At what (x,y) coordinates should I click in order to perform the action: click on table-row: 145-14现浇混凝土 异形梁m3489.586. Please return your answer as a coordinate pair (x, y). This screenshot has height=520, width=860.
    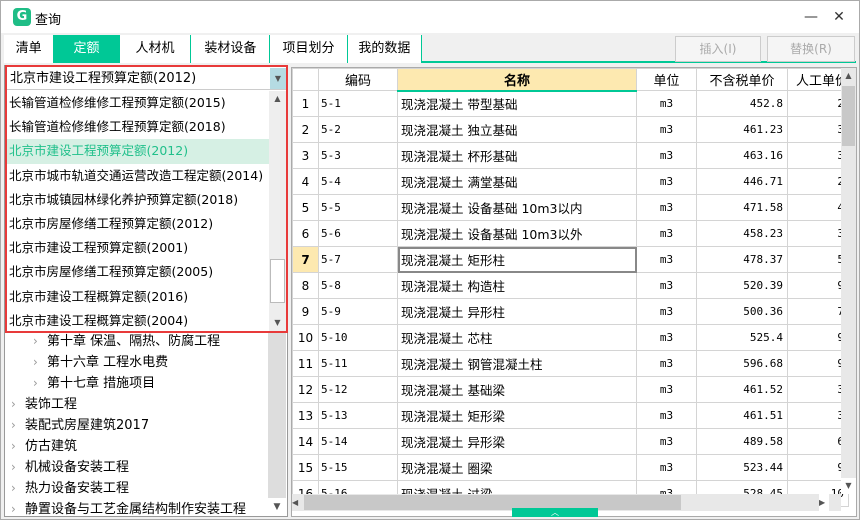
    Looking at the image, I should click on (571, 441).